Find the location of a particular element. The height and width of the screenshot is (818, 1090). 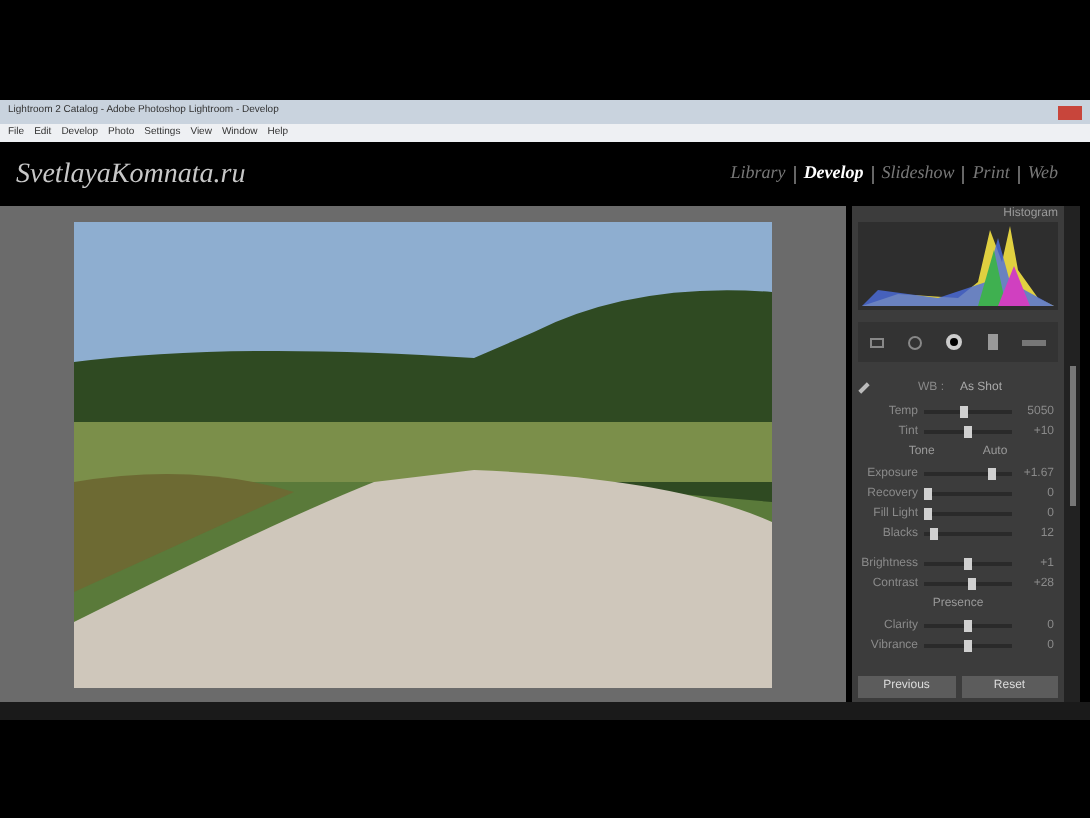

module-tab: Slideshow is located at coordinates (918, 174).